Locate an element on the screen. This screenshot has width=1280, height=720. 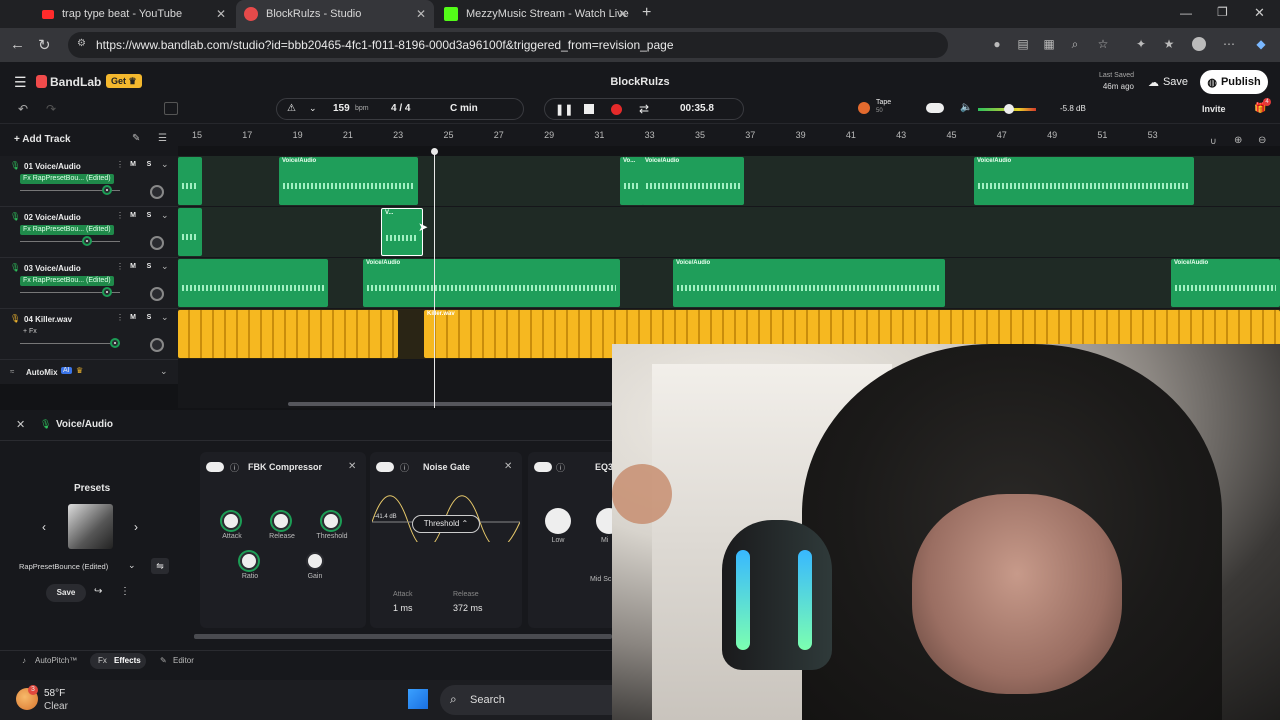
site-info-icon: ⚙ is located at coordinates (81, 43).